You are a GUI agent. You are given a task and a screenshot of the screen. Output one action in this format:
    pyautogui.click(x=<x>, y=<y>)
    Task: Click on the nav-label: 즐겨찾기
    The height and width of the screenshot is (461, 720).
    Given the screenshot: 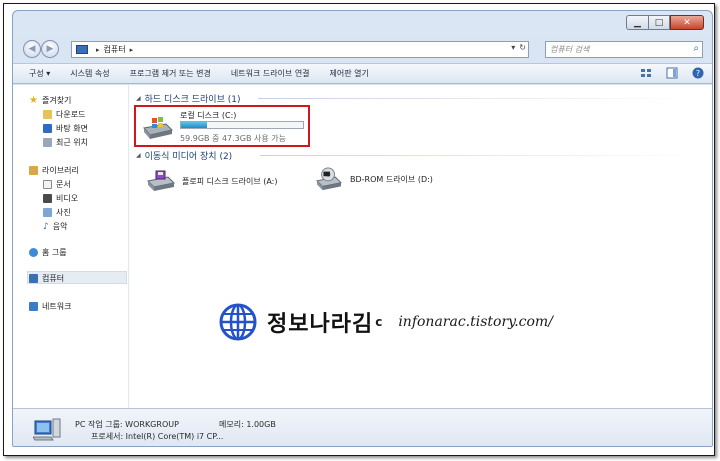 What is the action you would take?
    pyautogui.click(x=56, y=100)
    